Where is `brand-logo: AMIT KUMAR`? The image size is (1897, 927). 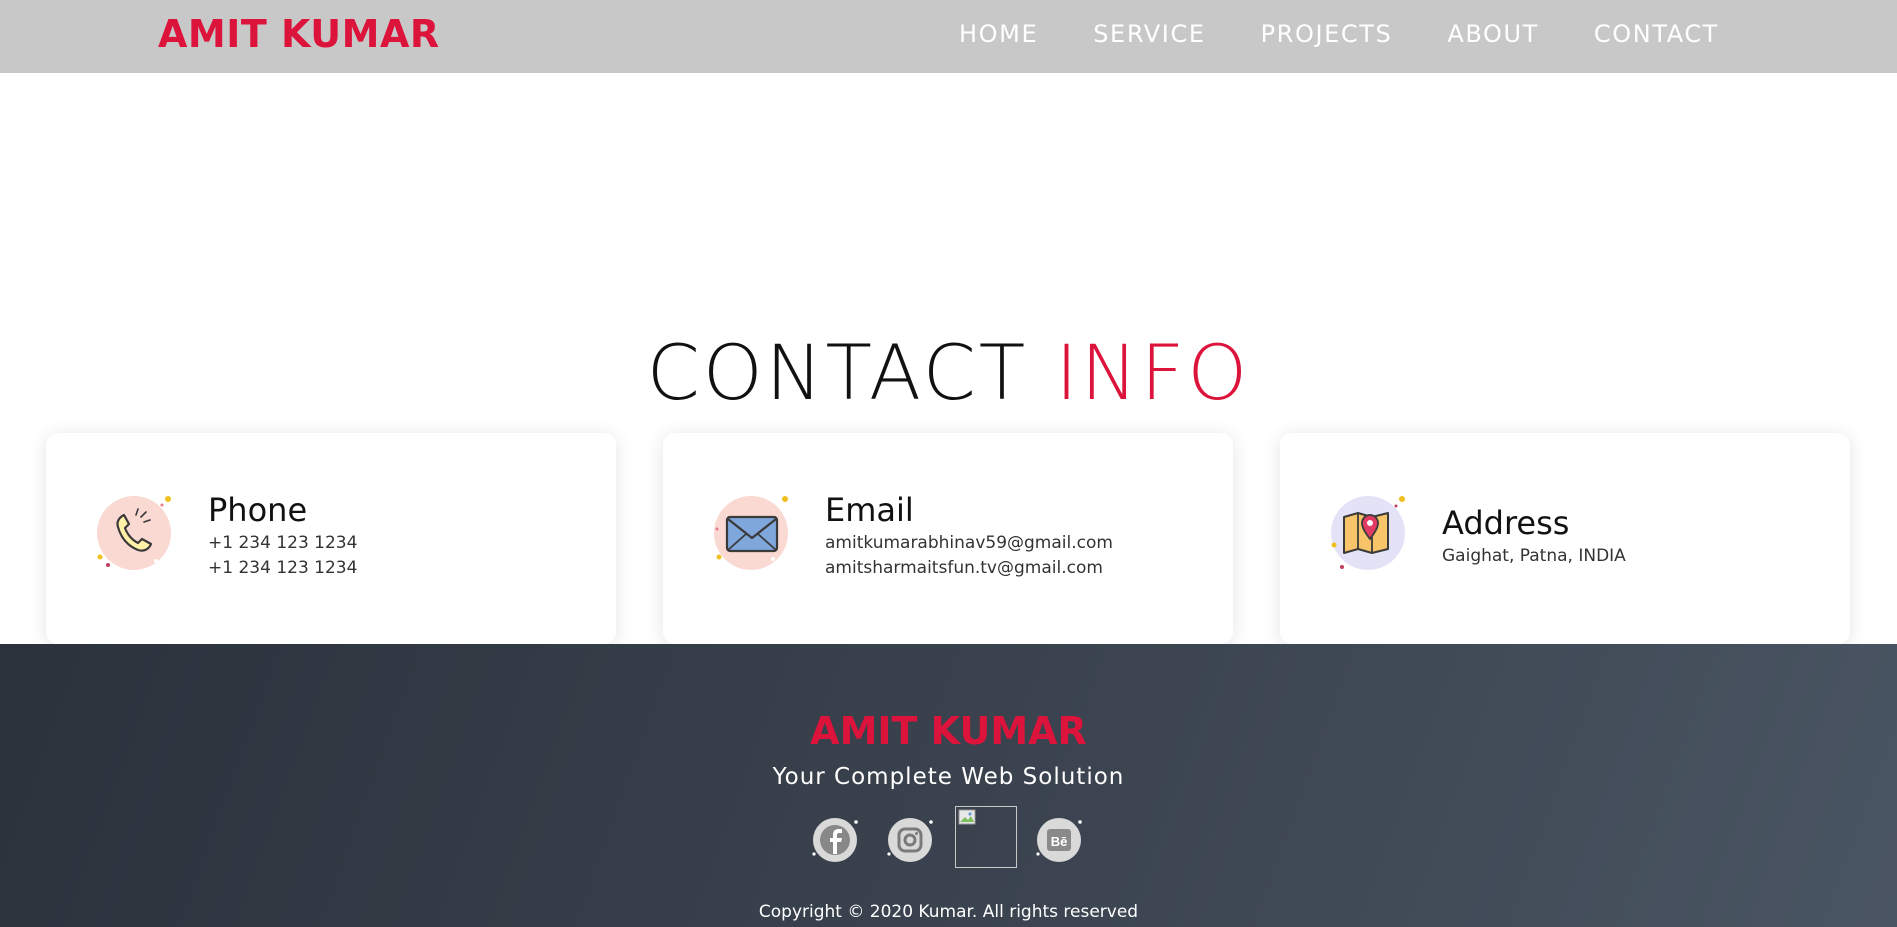 brand-logo: AMIT KUMAR is located at coordinates (299, 34).